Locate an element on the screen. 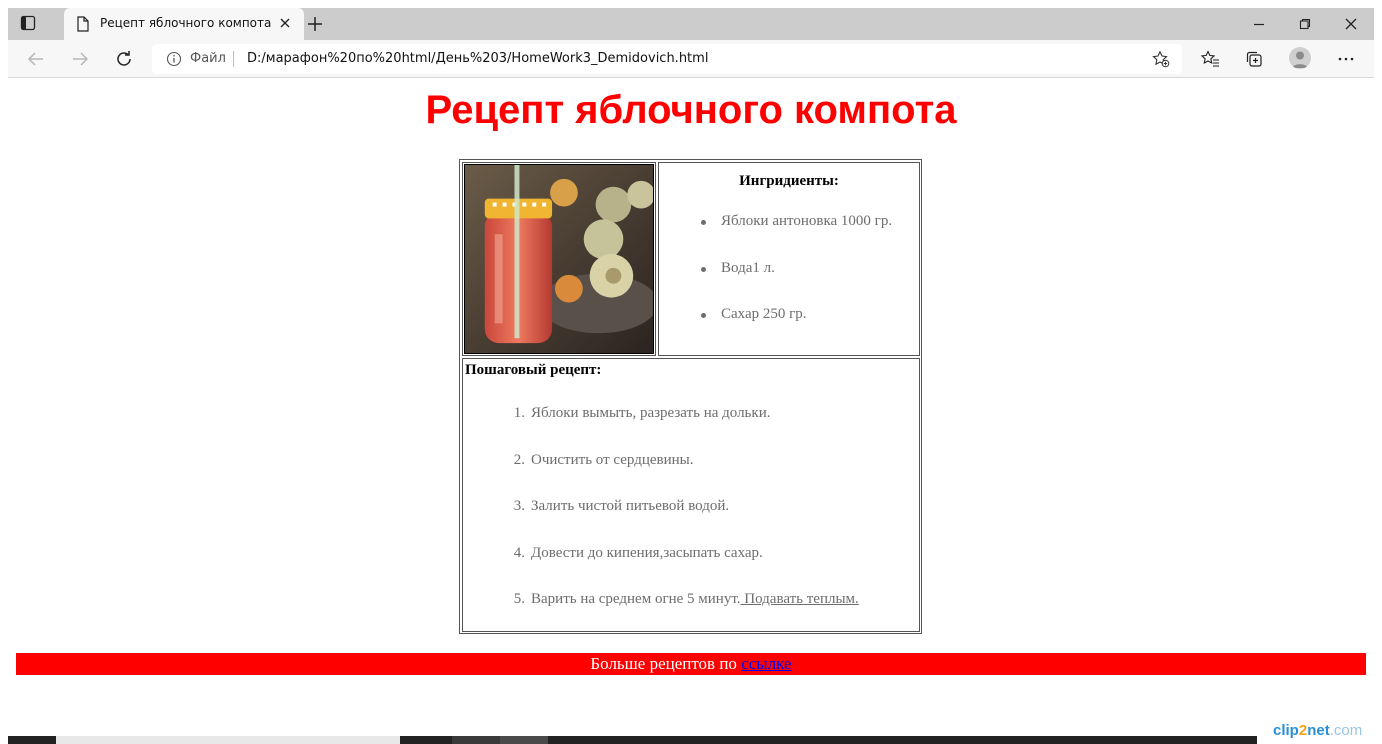 The width and height of the screenshot is (1382, 744). serve-note: Подавать теплым. is located at coordinates (799, 599).